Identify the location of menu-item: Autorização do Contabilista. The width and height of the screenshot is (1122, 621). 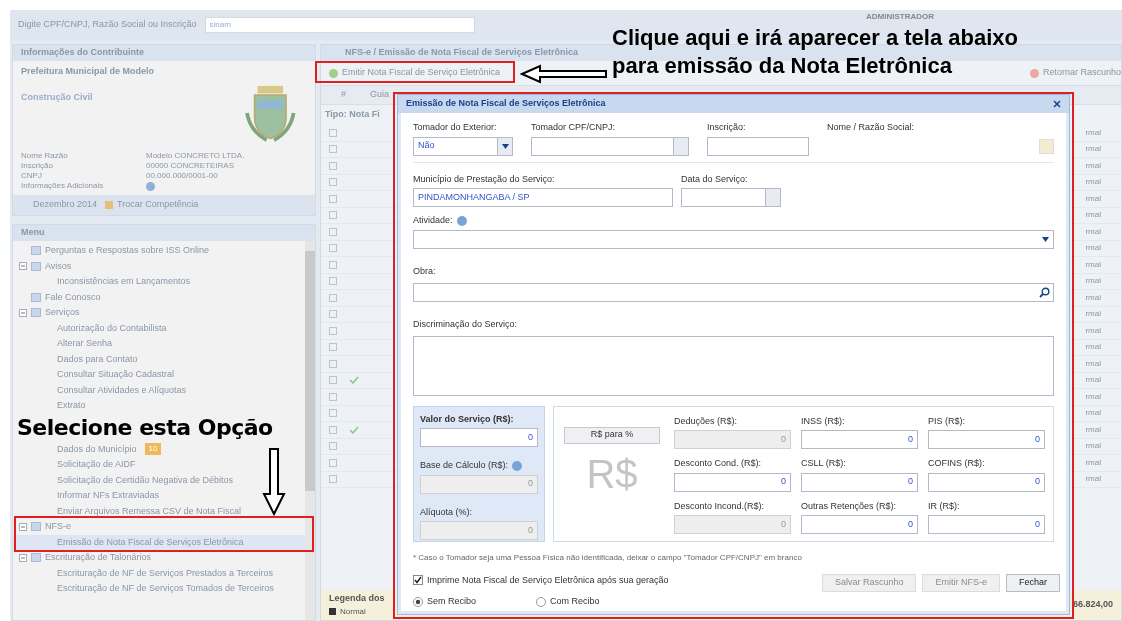
(159, 328).